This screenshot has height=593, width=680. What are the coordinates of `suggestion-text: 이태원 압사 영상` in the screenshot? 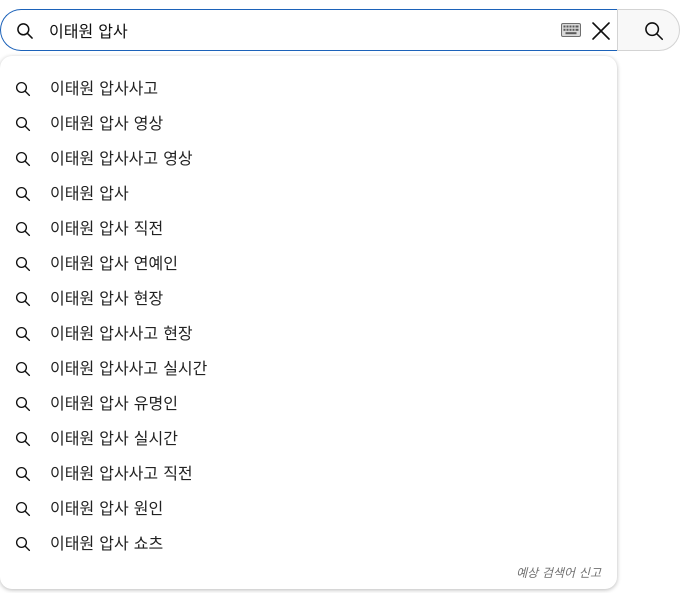 It's located at (107, 123).